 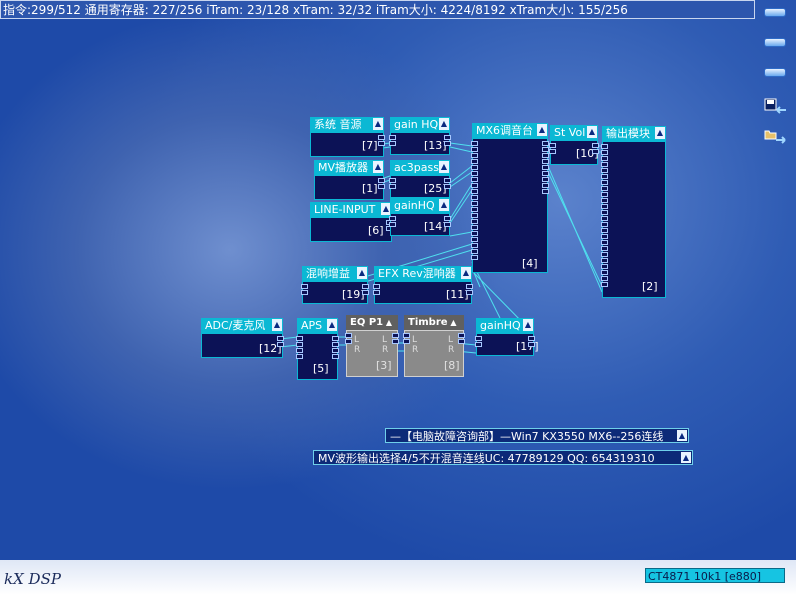 I want to click on module-title: APS ▲, so click(x=317, y=325).